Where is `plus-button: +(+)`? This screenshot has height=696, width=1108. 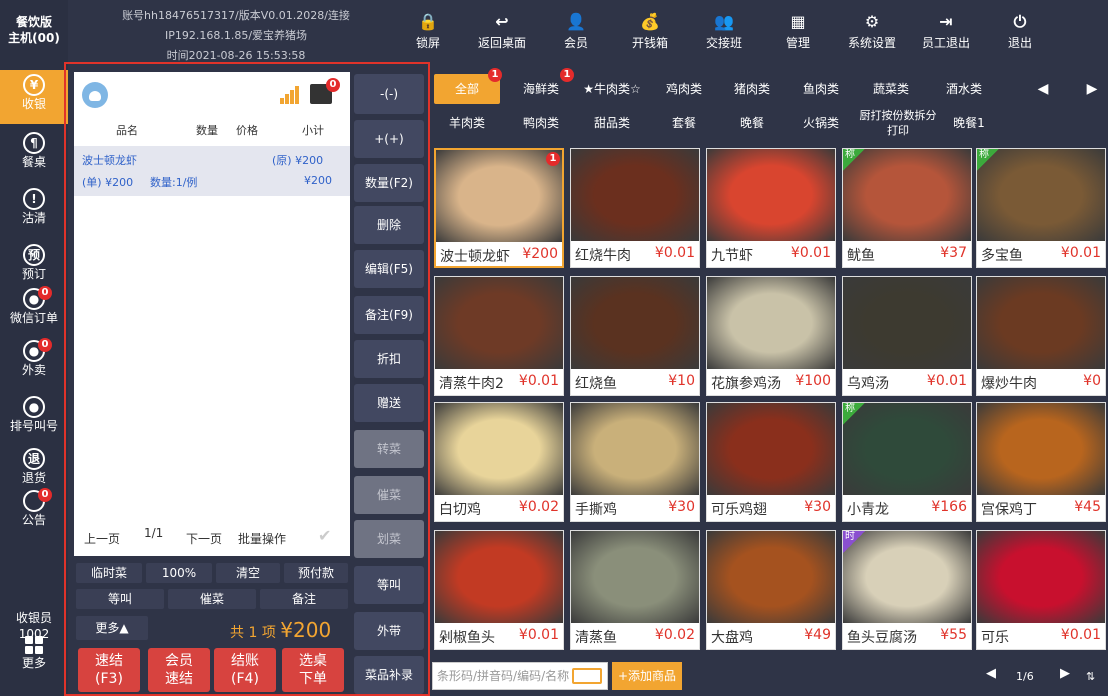 plus-button: +(+) is located at coordinates (389, 139).